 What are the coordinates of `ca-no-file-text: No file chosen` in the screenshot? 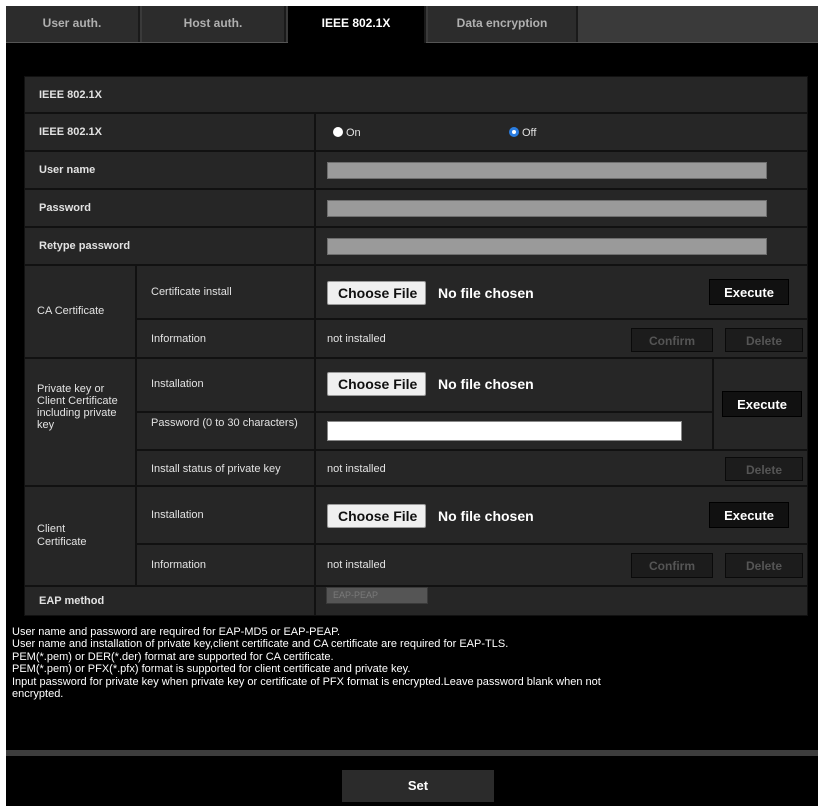 It's located at (486, 293).